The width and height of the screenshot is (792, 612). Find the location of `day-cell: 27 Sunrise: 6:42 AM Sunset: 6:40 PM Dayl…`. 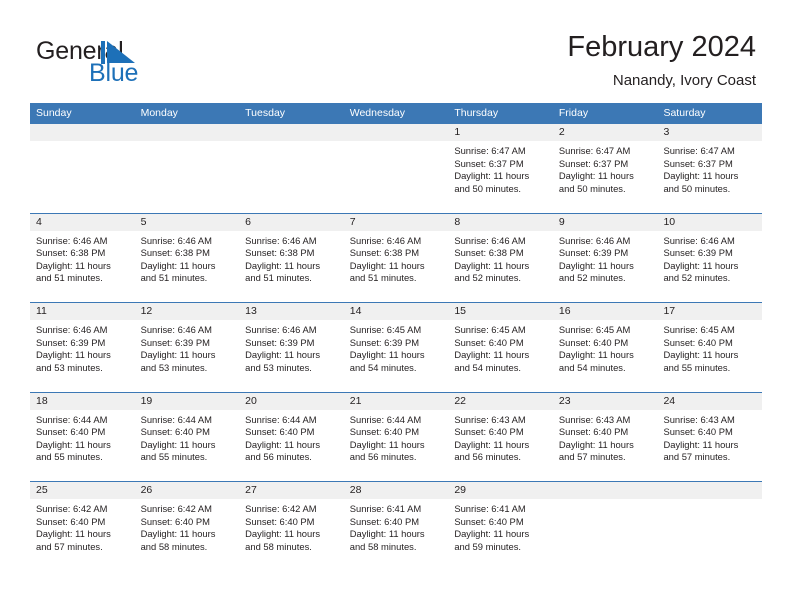

day-cell: 27 Sunrise: 6:42 AM Sunset: 6:40 PM Dayl… is located at coordinates (291, 526).